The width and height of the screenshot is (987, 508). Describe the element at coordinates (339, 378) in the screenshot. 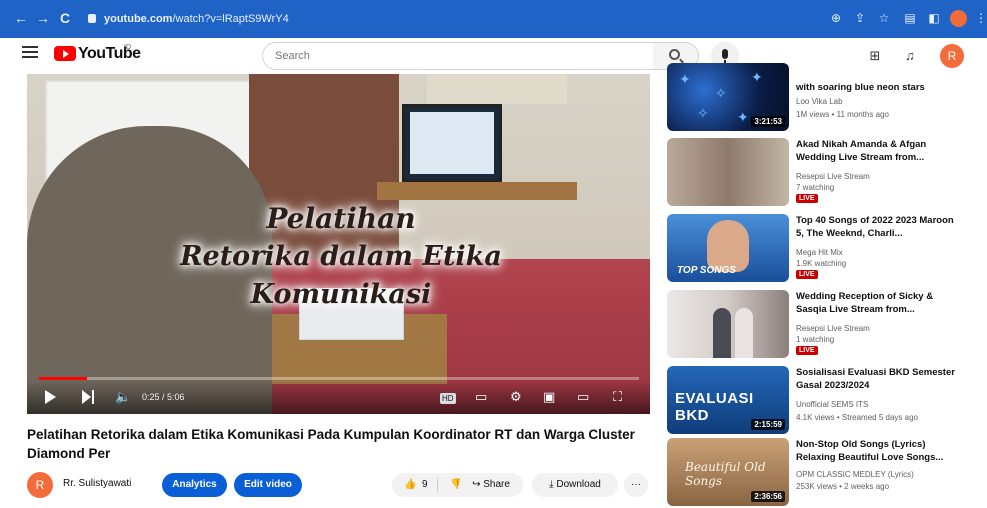

I see `progress-bar` at that location.